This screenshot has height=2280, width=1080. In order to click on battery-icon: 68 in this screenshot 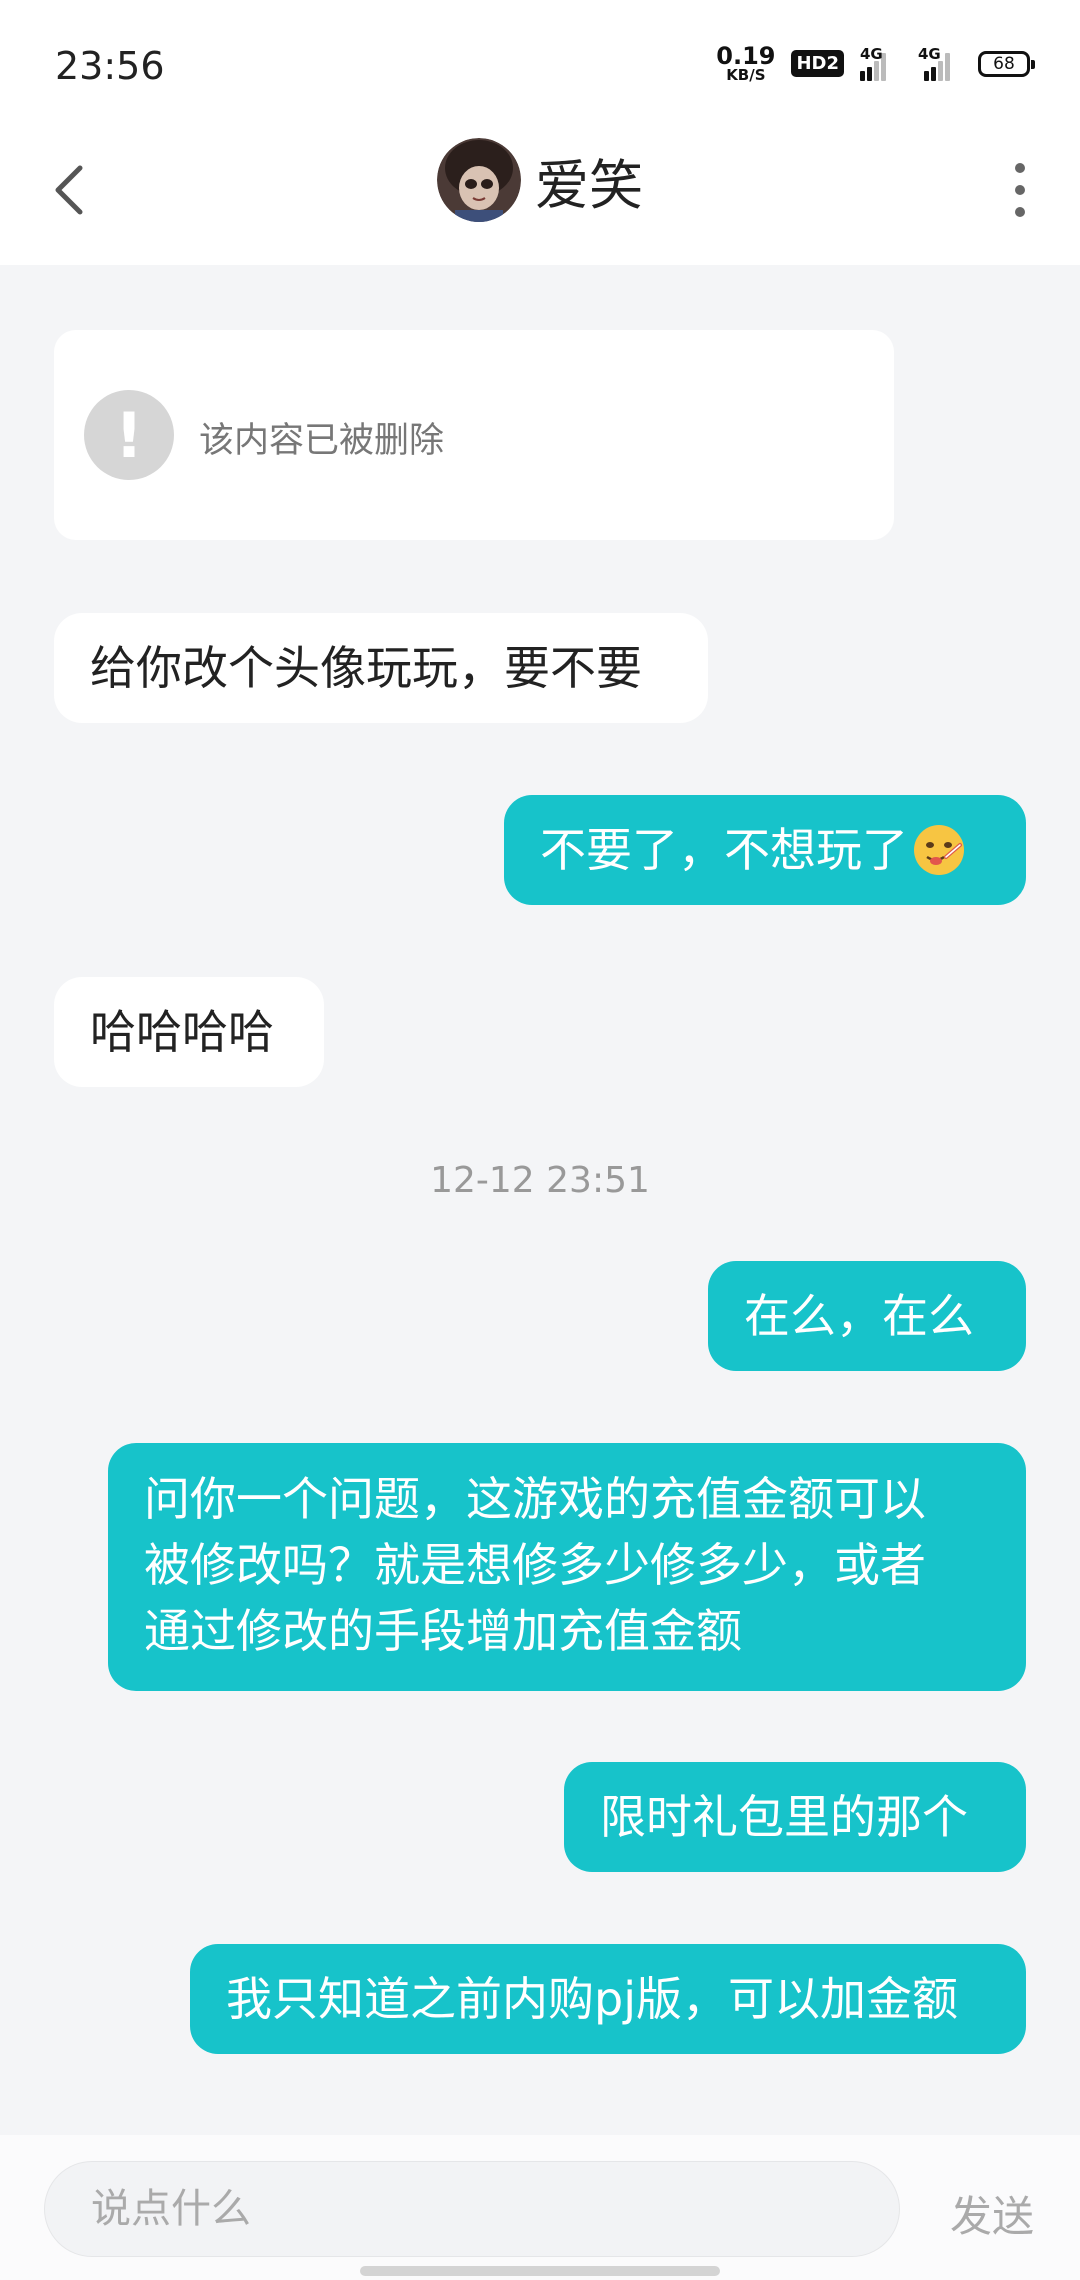, I will do `click(1006, 63)`.